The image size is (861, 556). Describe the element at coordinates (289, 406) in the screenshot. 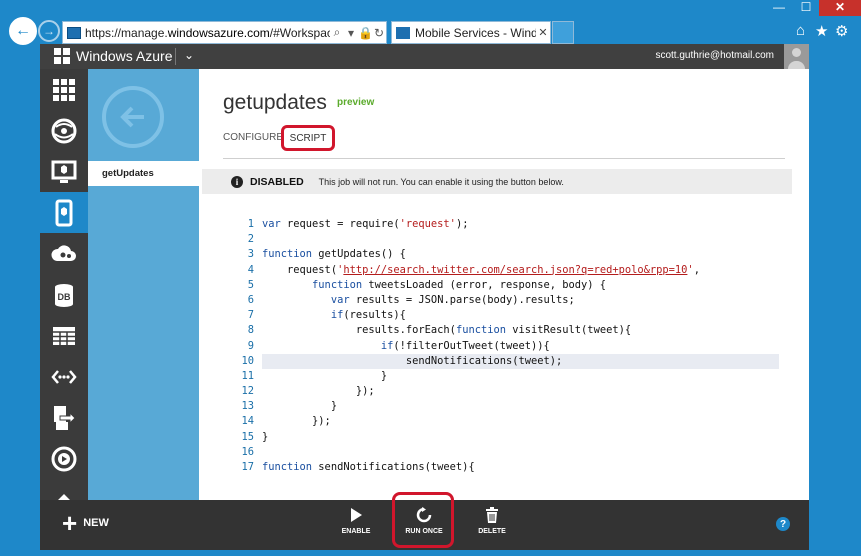

I see `code-line: 13 }` at that location.